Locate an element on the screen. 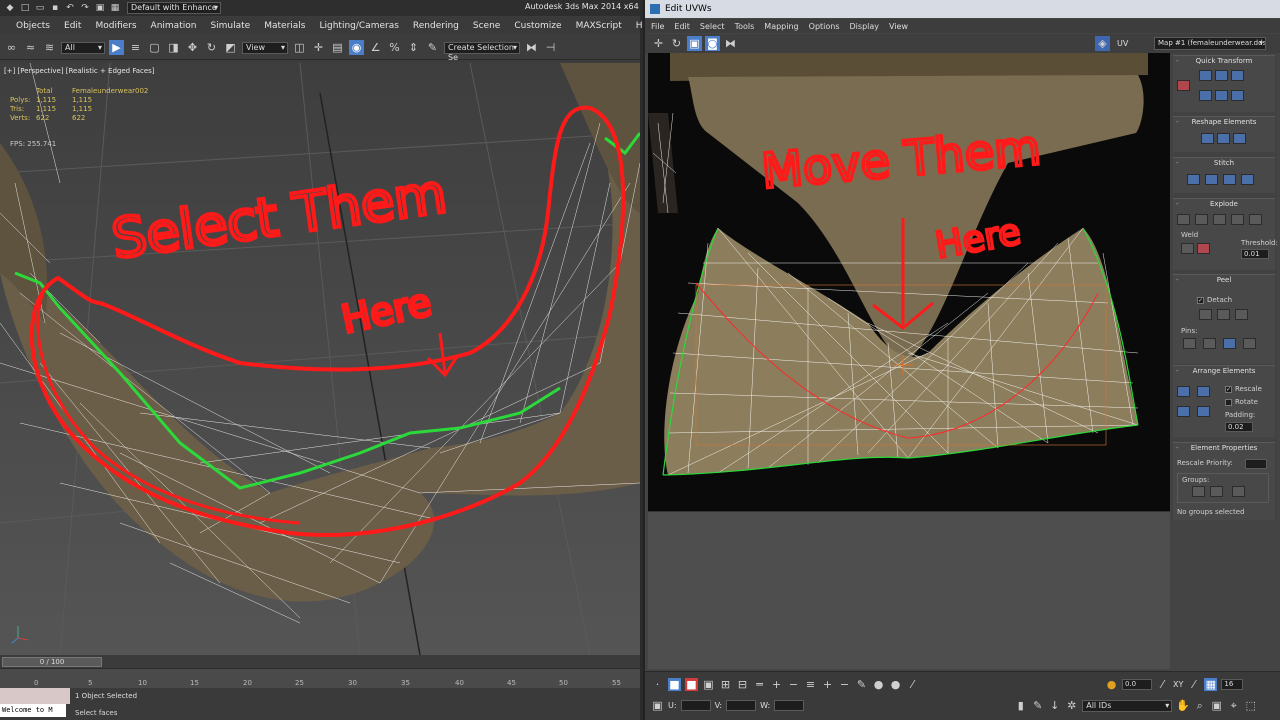 The height and width of the screenshot is (720, 1280). paint-select-icon: ✎ is located at coordinates (861, 684).